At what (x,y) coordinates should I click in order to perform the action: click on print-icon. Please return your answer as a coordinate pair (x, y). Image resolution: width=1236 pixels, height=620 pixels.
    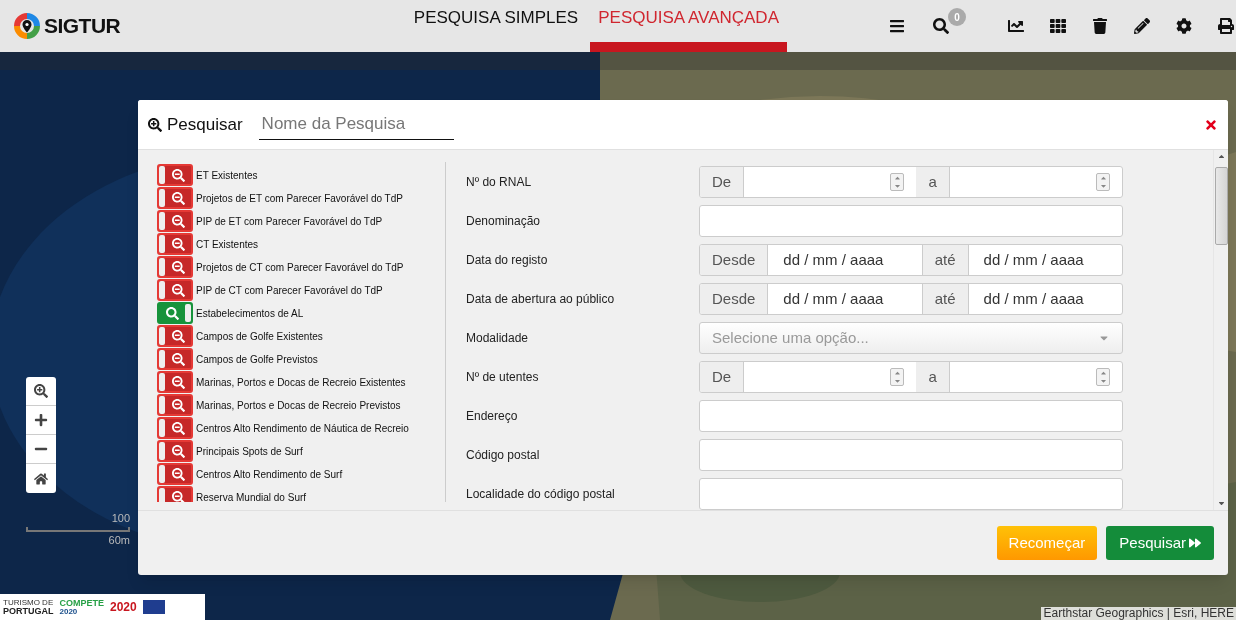
    Looking at the image, I should click on (1226, 26).